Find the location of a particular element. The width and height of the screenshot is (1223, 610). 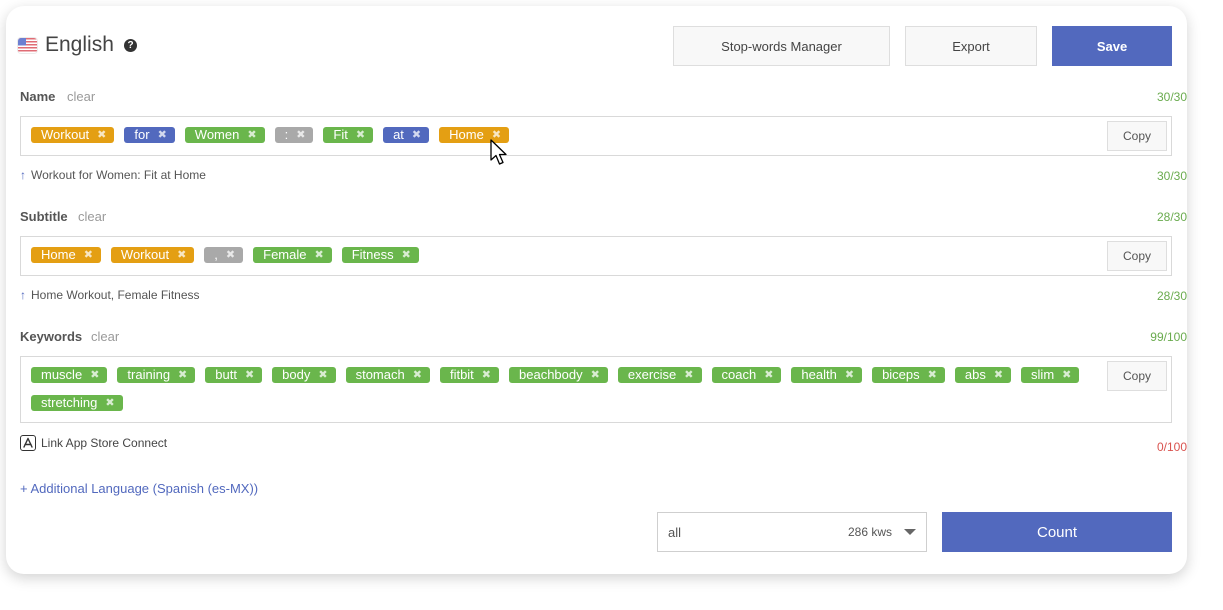

keywords-tag: muscle ✖ is located at coordinates (69, 375).